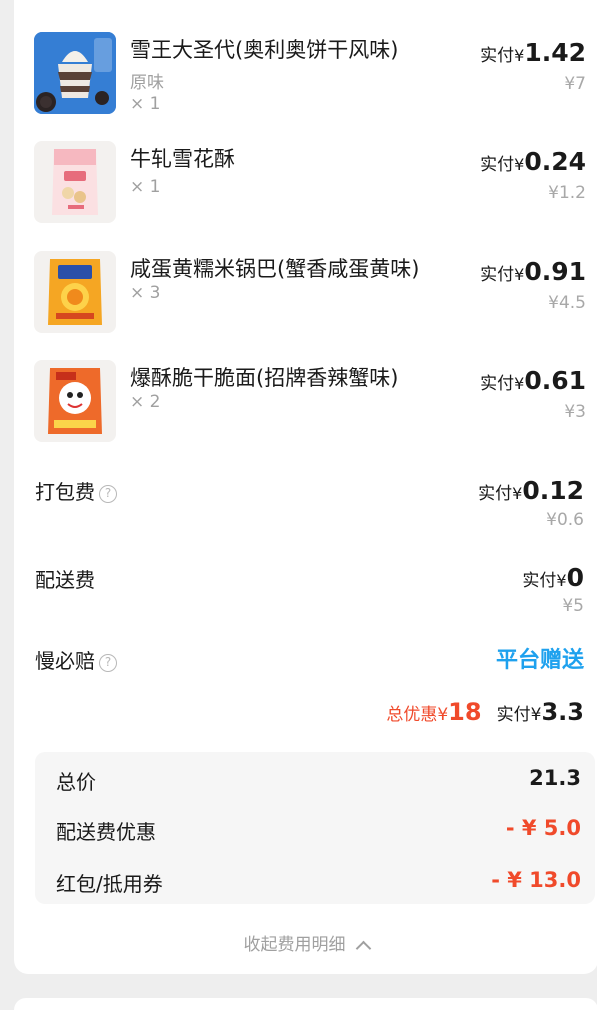 The height and width of the screenshot is (1010, 597). What do you see at coordinates (536, 880) in the screenshot?
I see `coupon-value: - ¥ 13.0` at bounding box center [536, 880].